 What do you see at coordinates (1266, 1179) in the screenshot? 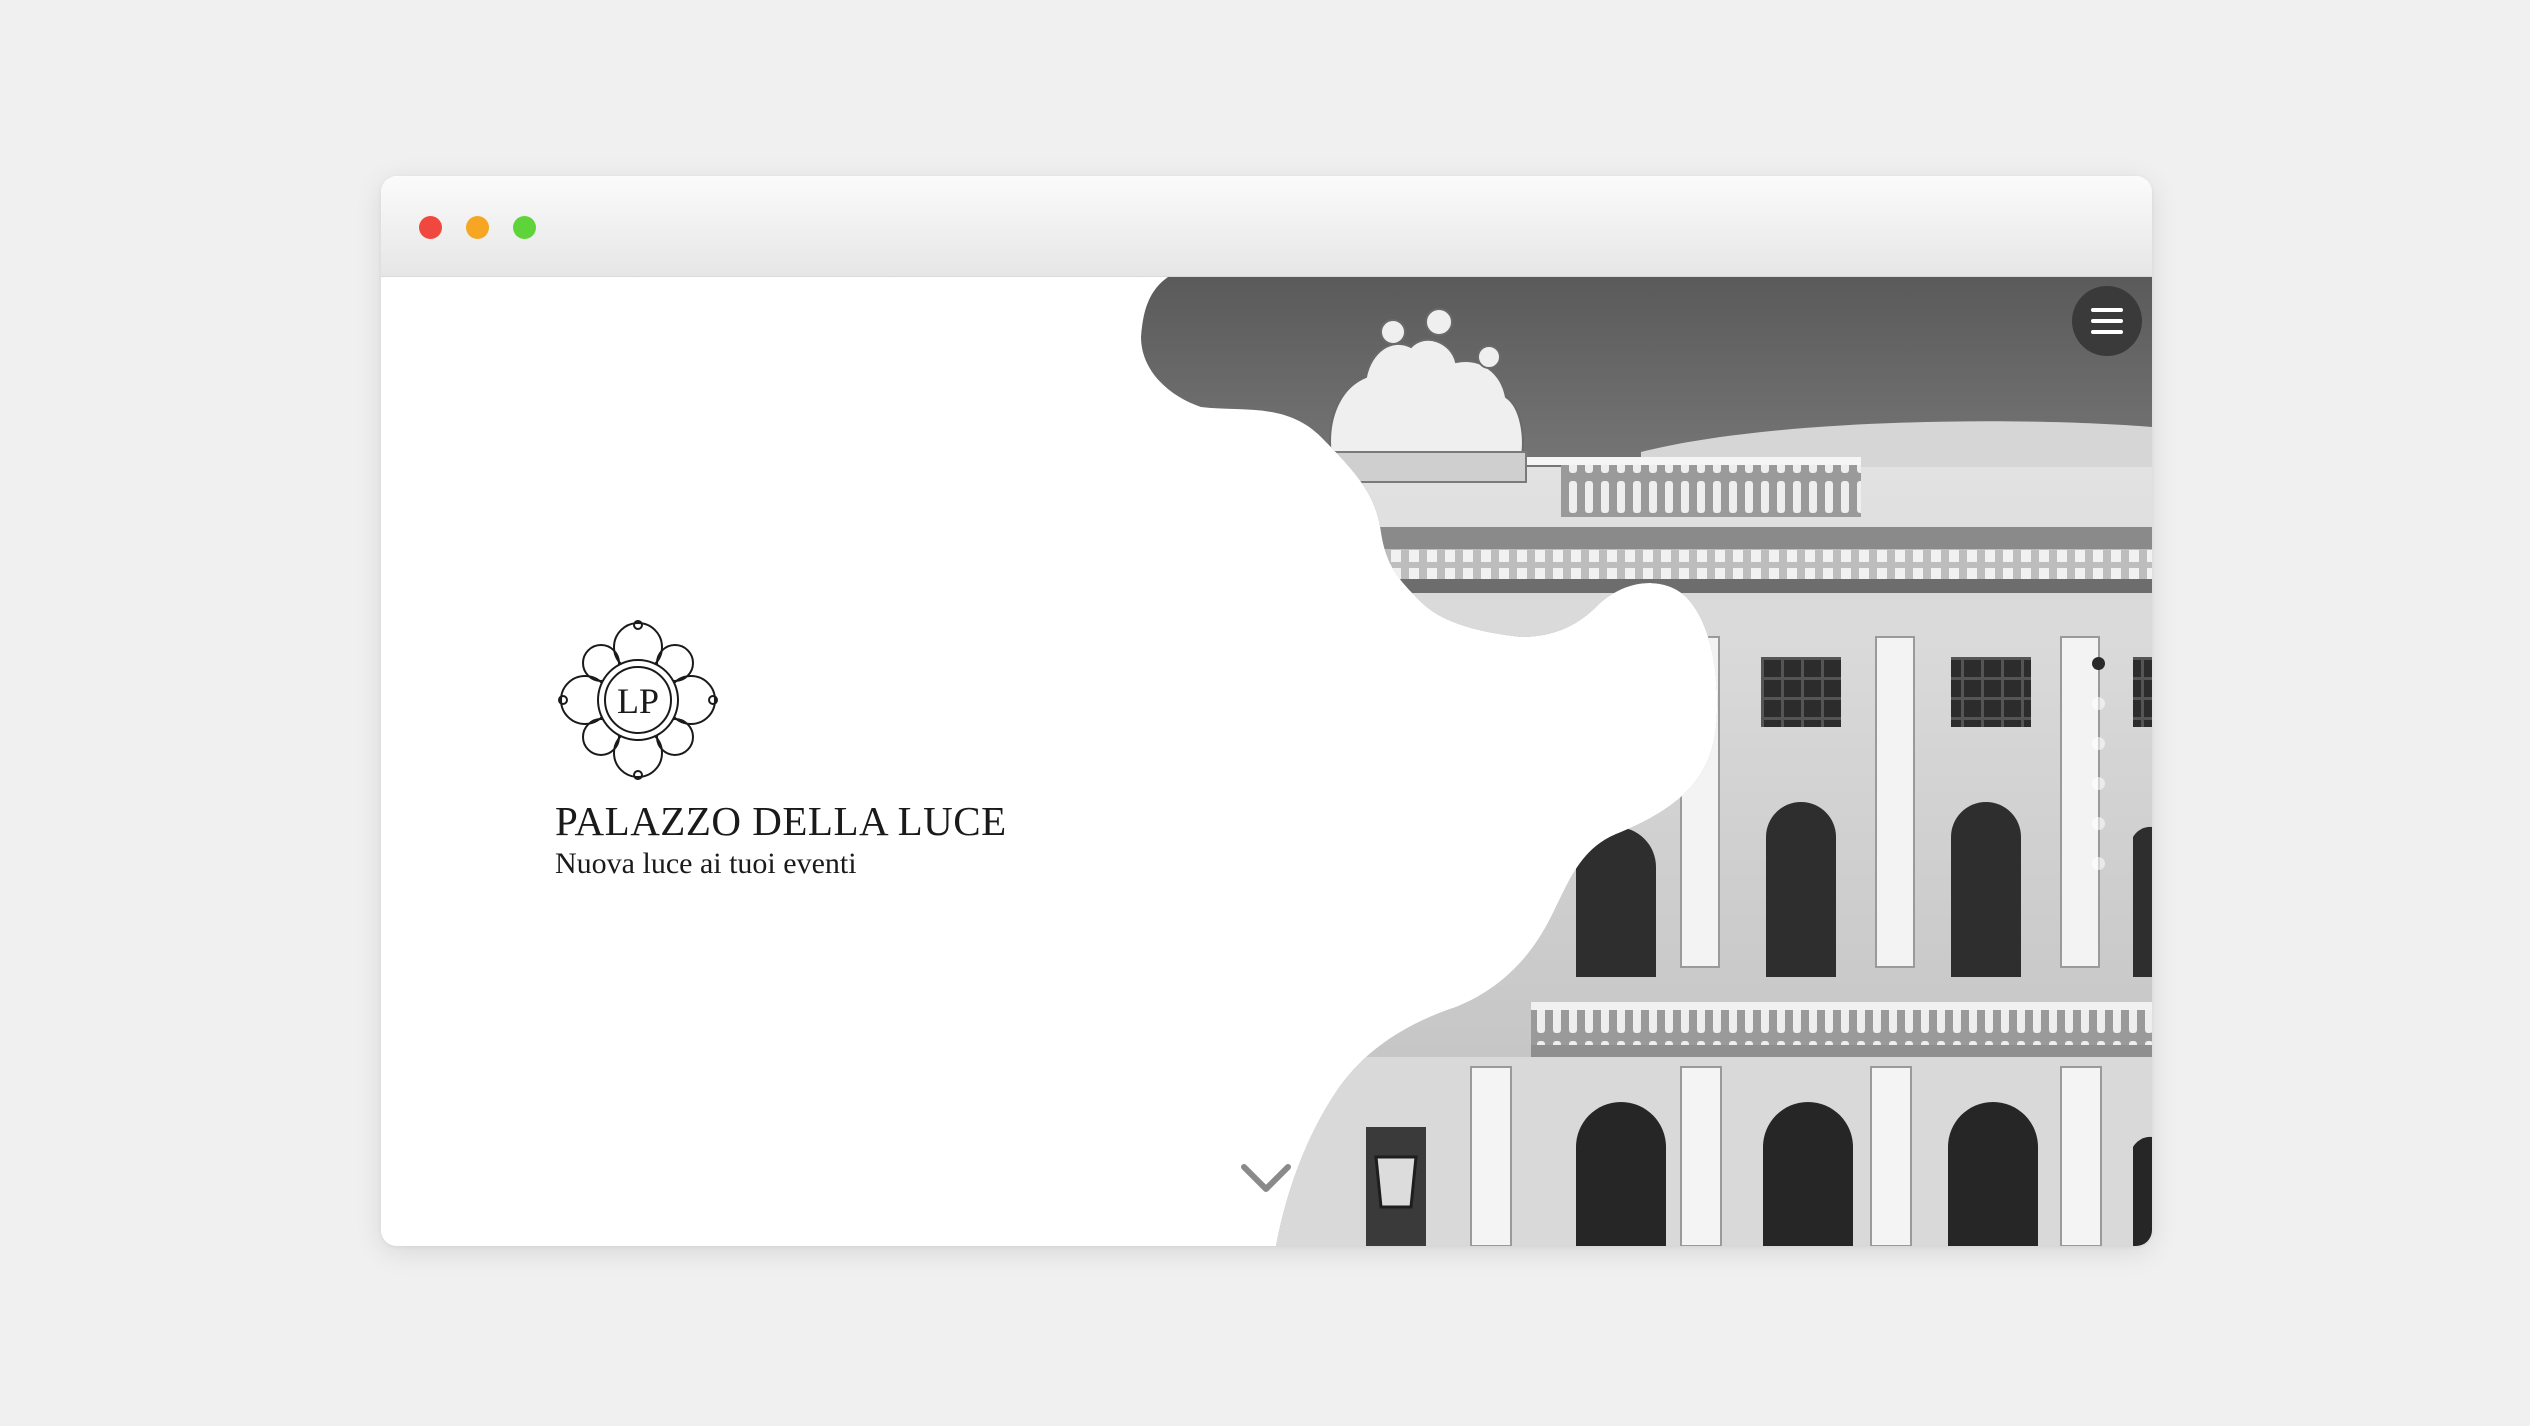
I see `chevron-down-icon` at bounding box center [1266, 1179].